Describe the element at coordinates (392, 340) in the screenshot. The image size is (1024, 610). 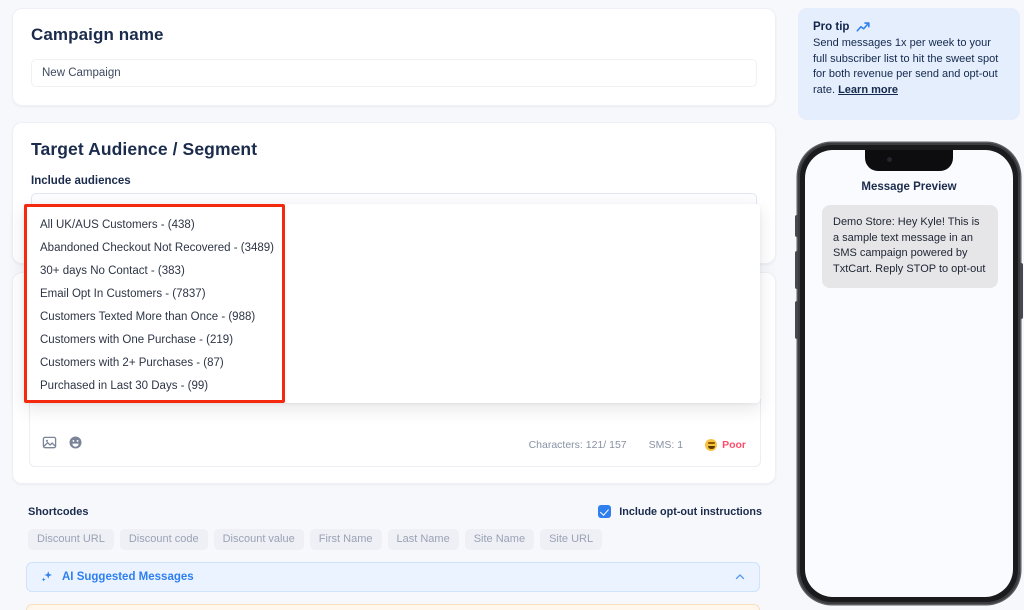
I see `dropdown-option: Customers with One Purchase - (219)` at that location.